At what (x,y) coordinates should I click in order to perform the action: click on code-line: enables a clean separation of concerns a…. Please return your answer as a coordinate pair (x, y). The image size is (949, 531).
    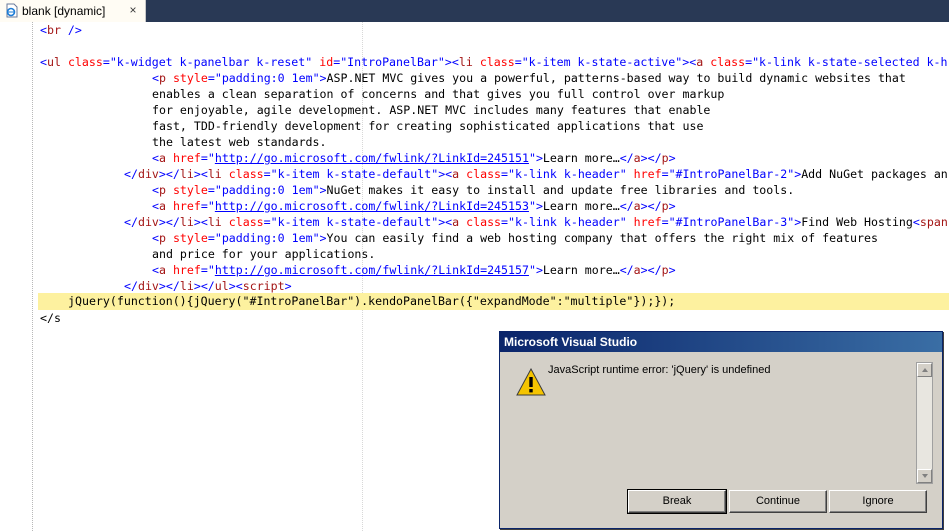
    Looking at the image, I should click on (438, 94).